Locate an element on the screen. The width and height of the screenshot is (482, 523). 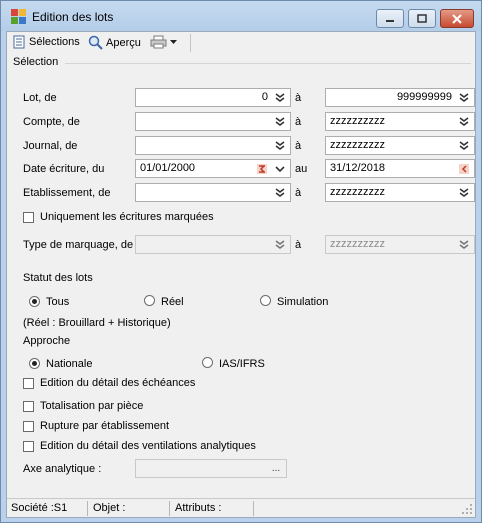
uniquement-checkbox is located at coordinates (28, 217).